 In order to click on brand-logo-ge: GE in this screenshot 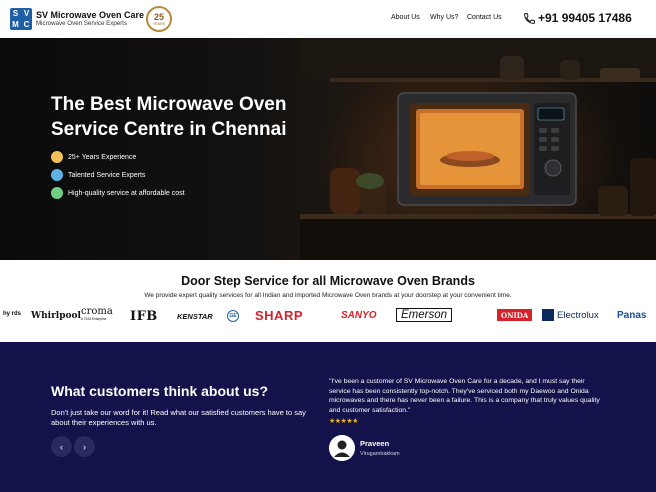, I will do `click(233, 316)`.